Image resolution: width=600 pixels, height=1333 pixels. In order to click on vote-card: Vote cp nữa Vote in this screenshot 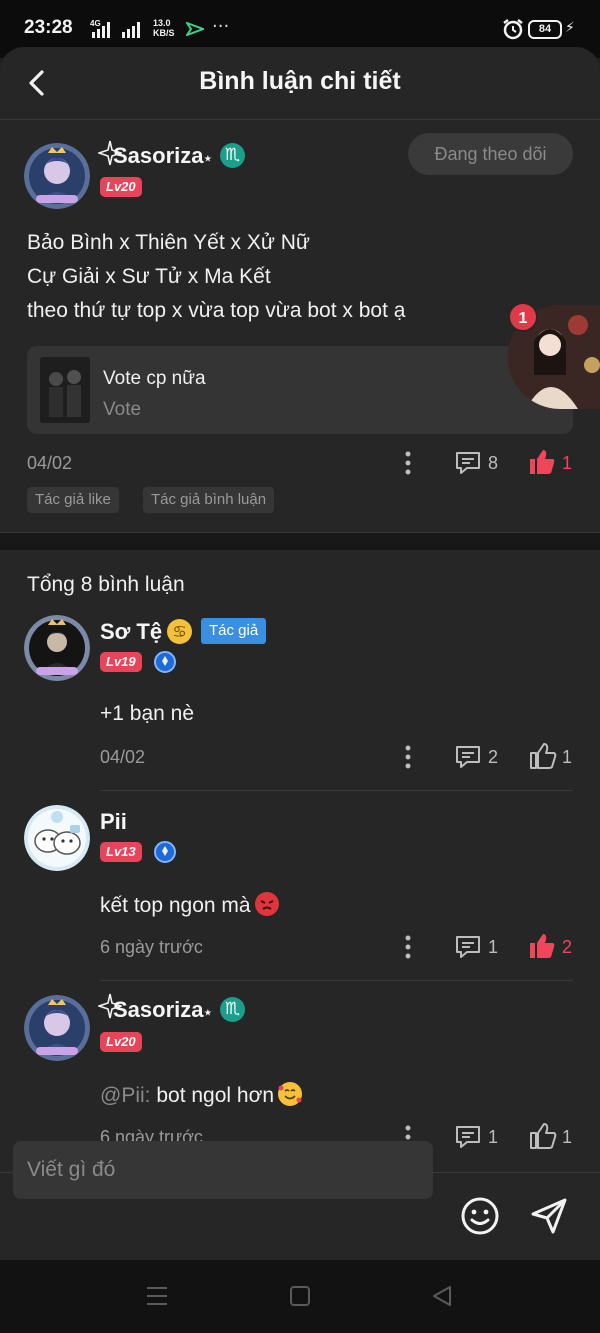, I will do `click(300, 390)`.